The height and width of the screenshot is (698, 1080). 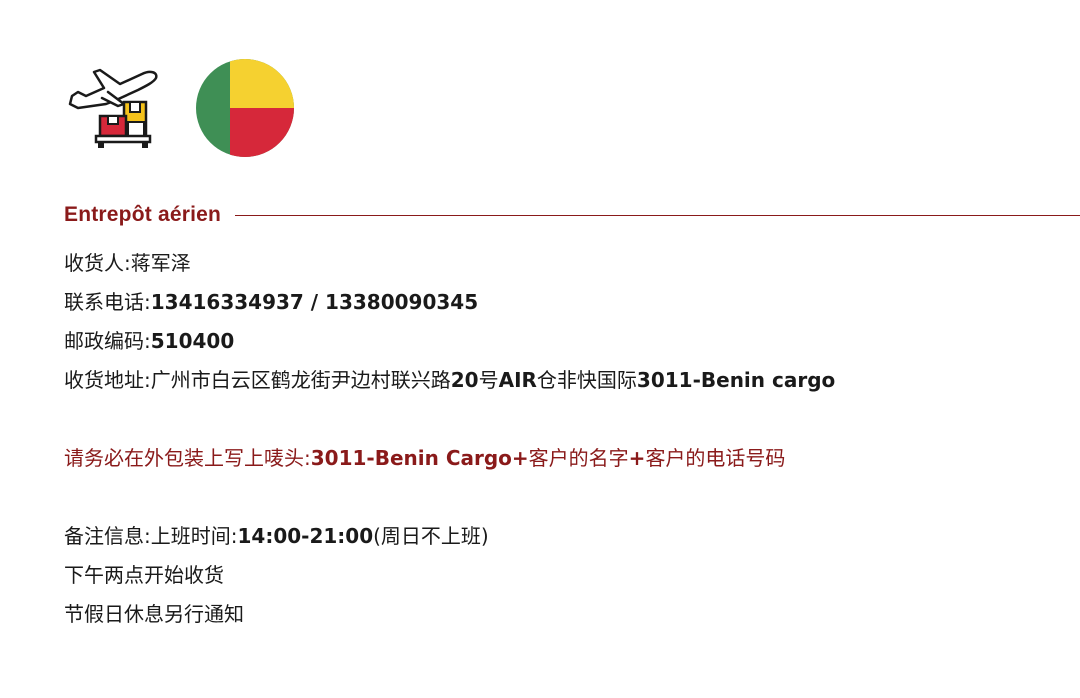 I want to click on notice-text-5: 客户的电话号码, so click(x=715, y=458).